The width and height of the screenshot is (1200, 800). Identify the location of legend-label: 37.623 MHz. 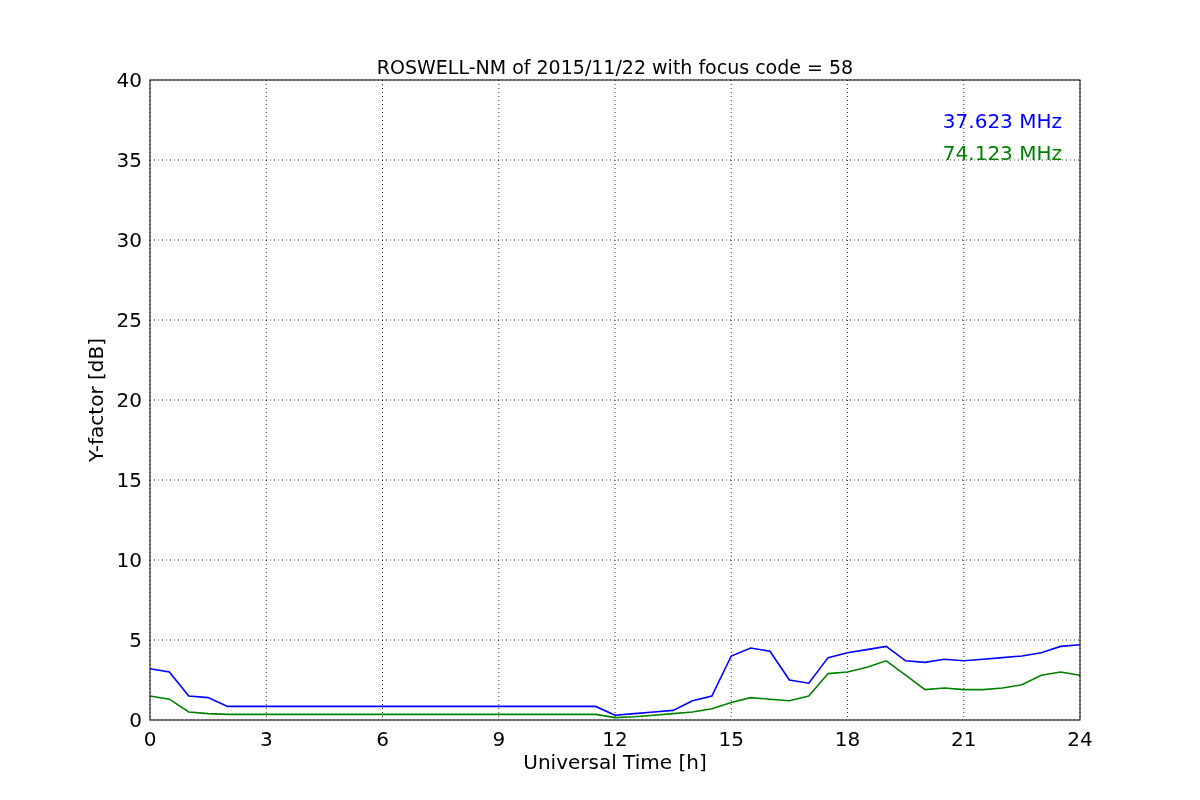
(1002, 121).